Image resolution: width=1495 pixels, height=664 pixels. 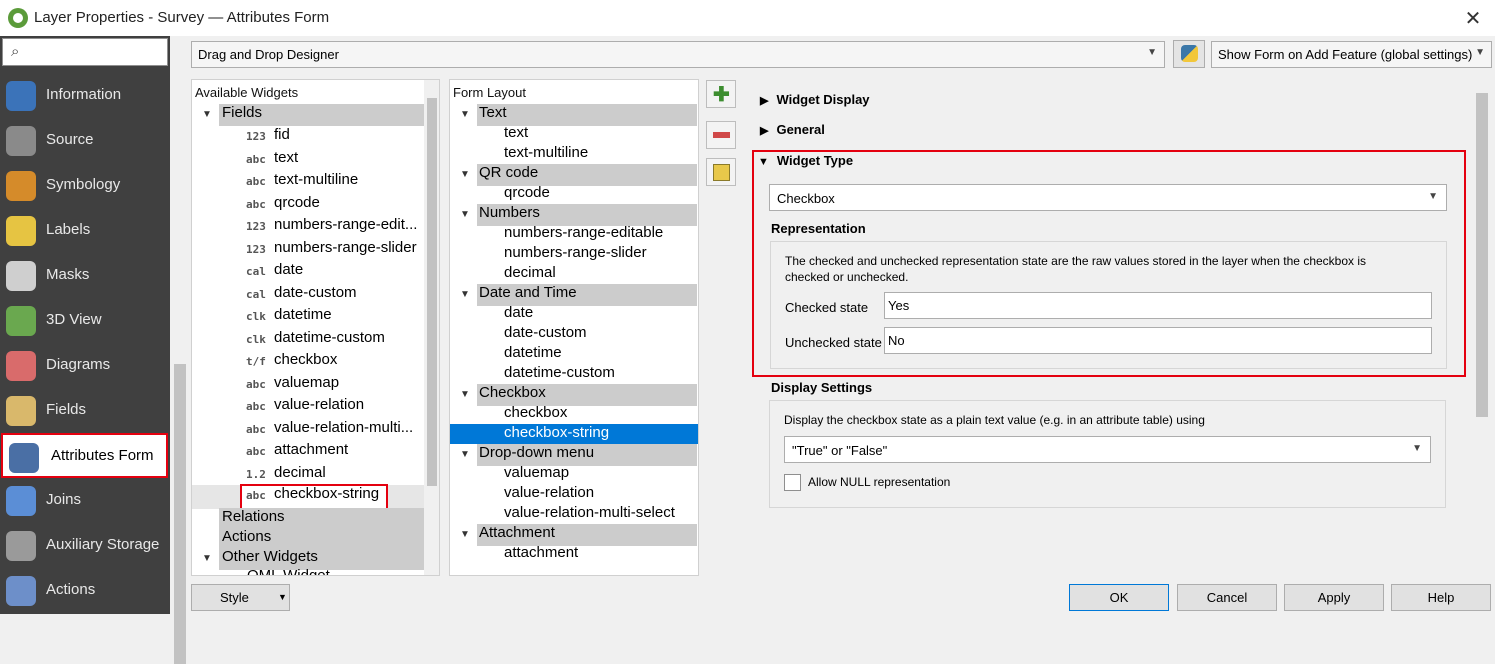 I want to click on field-item: abc text, so click(x=332, y=160).